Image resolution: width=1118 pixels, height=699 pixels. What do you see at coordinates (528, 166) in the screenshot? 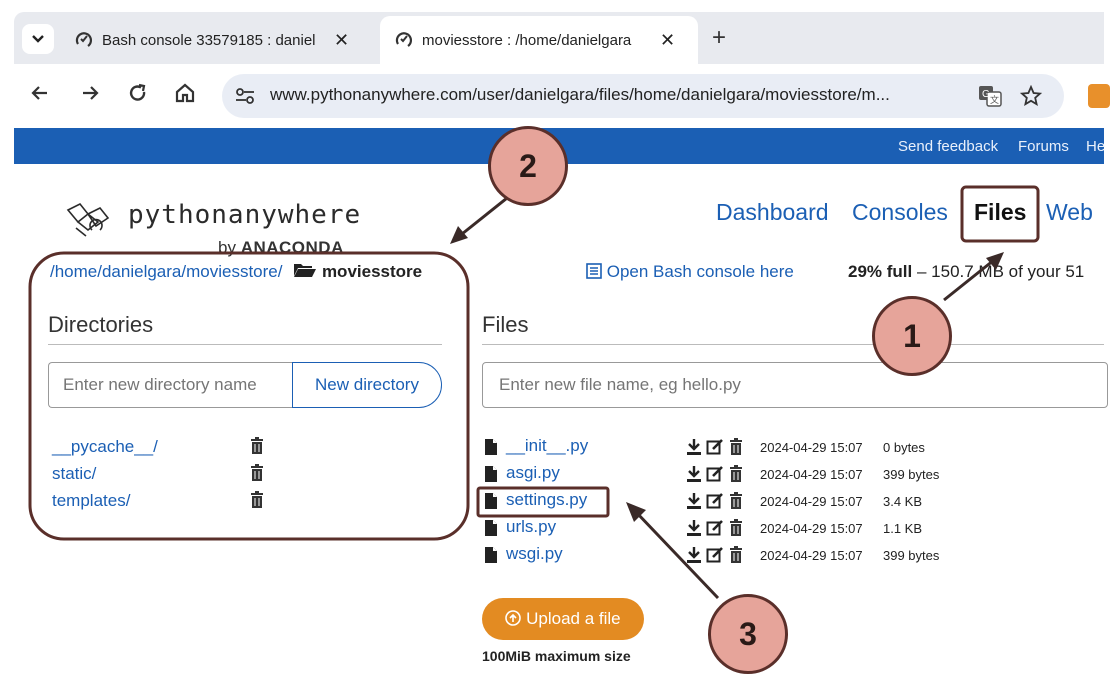
I see `callout-badge-2: 2` at bounding box center [528, 166].